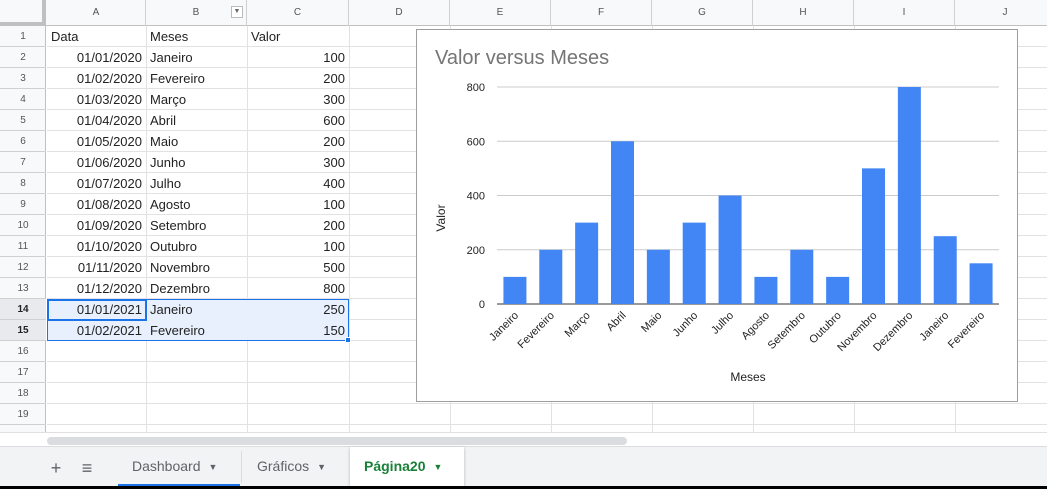 The image size is (1047, 489). I want to click on cell-date: 01/04/2020, so click(96, 120).